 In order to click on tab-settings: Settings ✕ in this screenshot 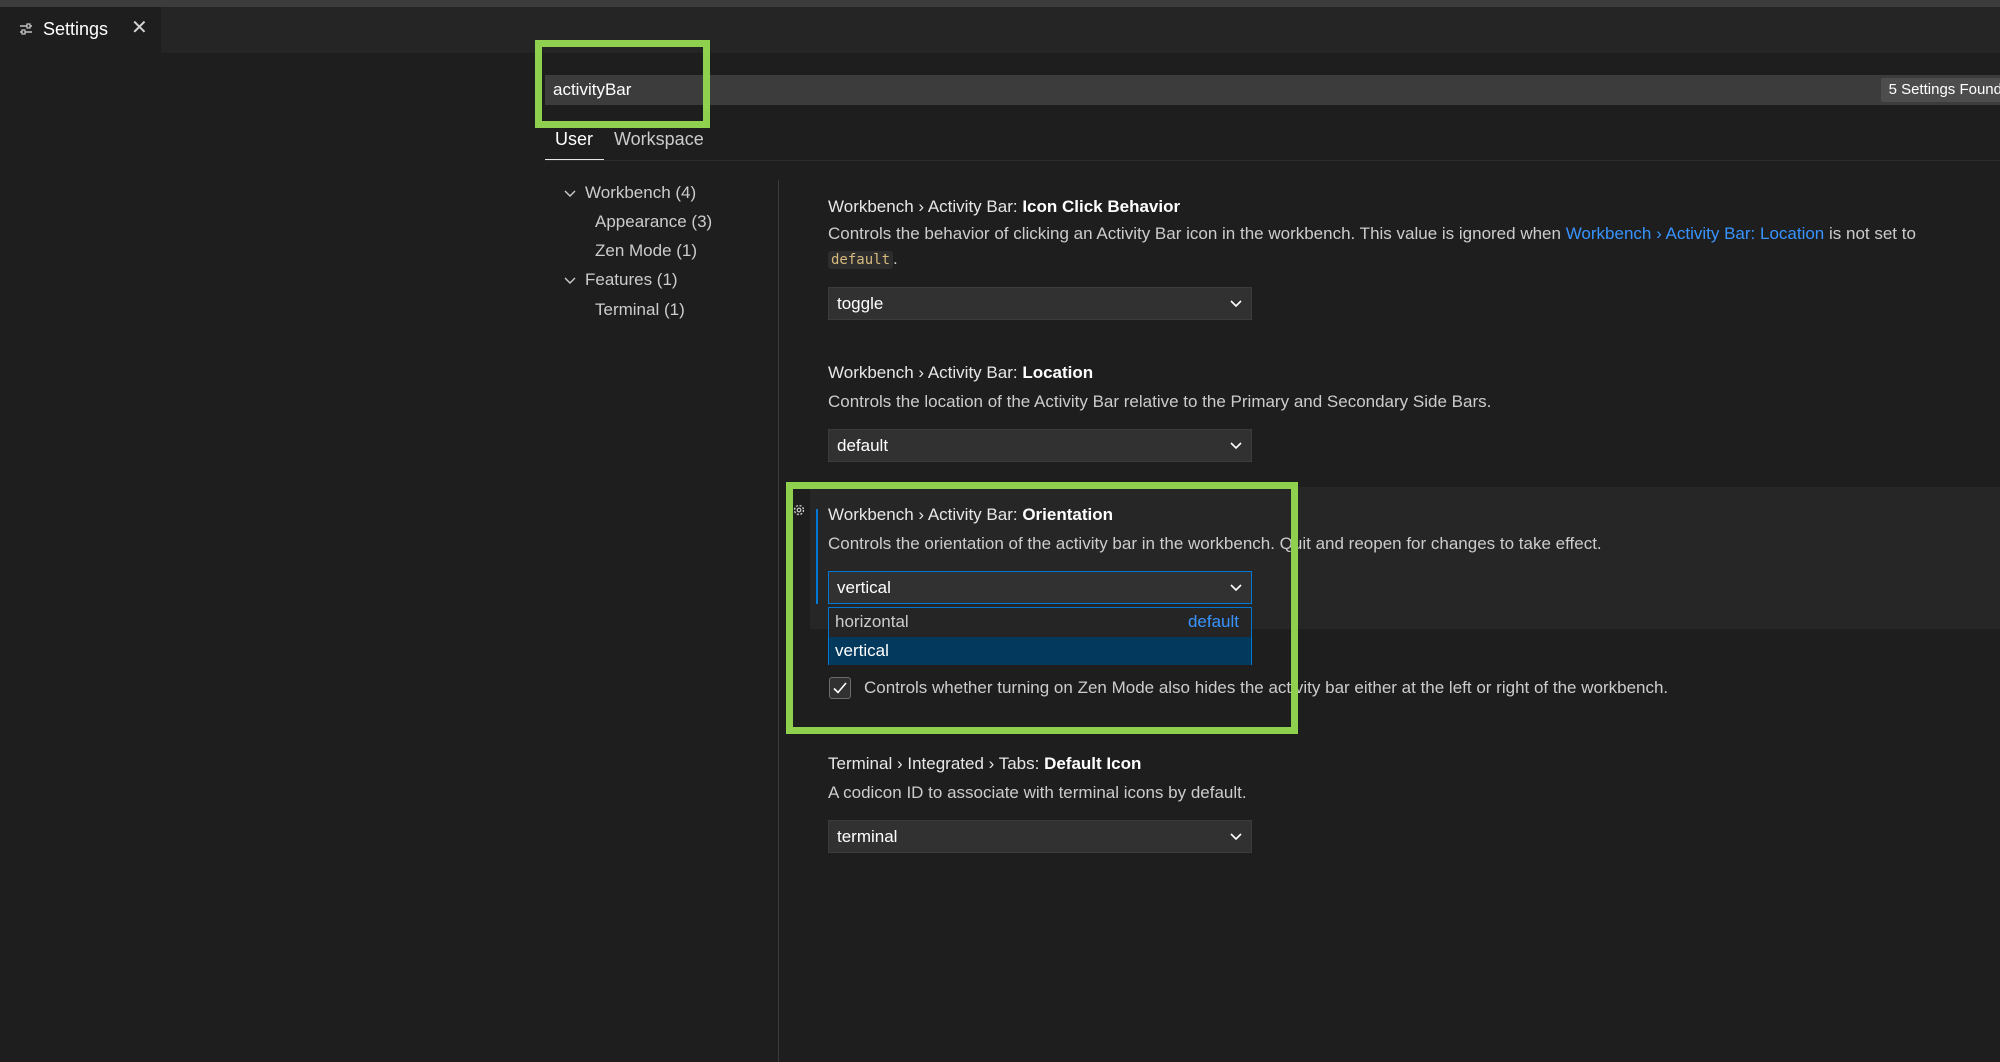, I will do `click(80, 30)`.